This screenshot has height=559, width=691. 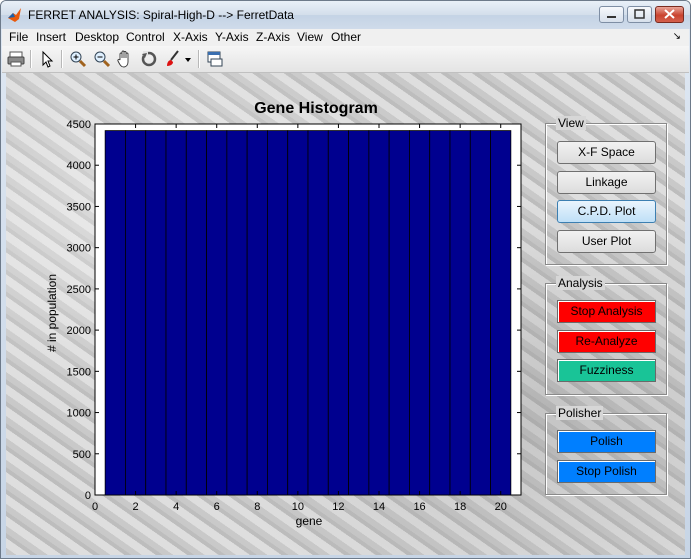 I want to click on x-tick-label: 12, so click(x=338, y=507).